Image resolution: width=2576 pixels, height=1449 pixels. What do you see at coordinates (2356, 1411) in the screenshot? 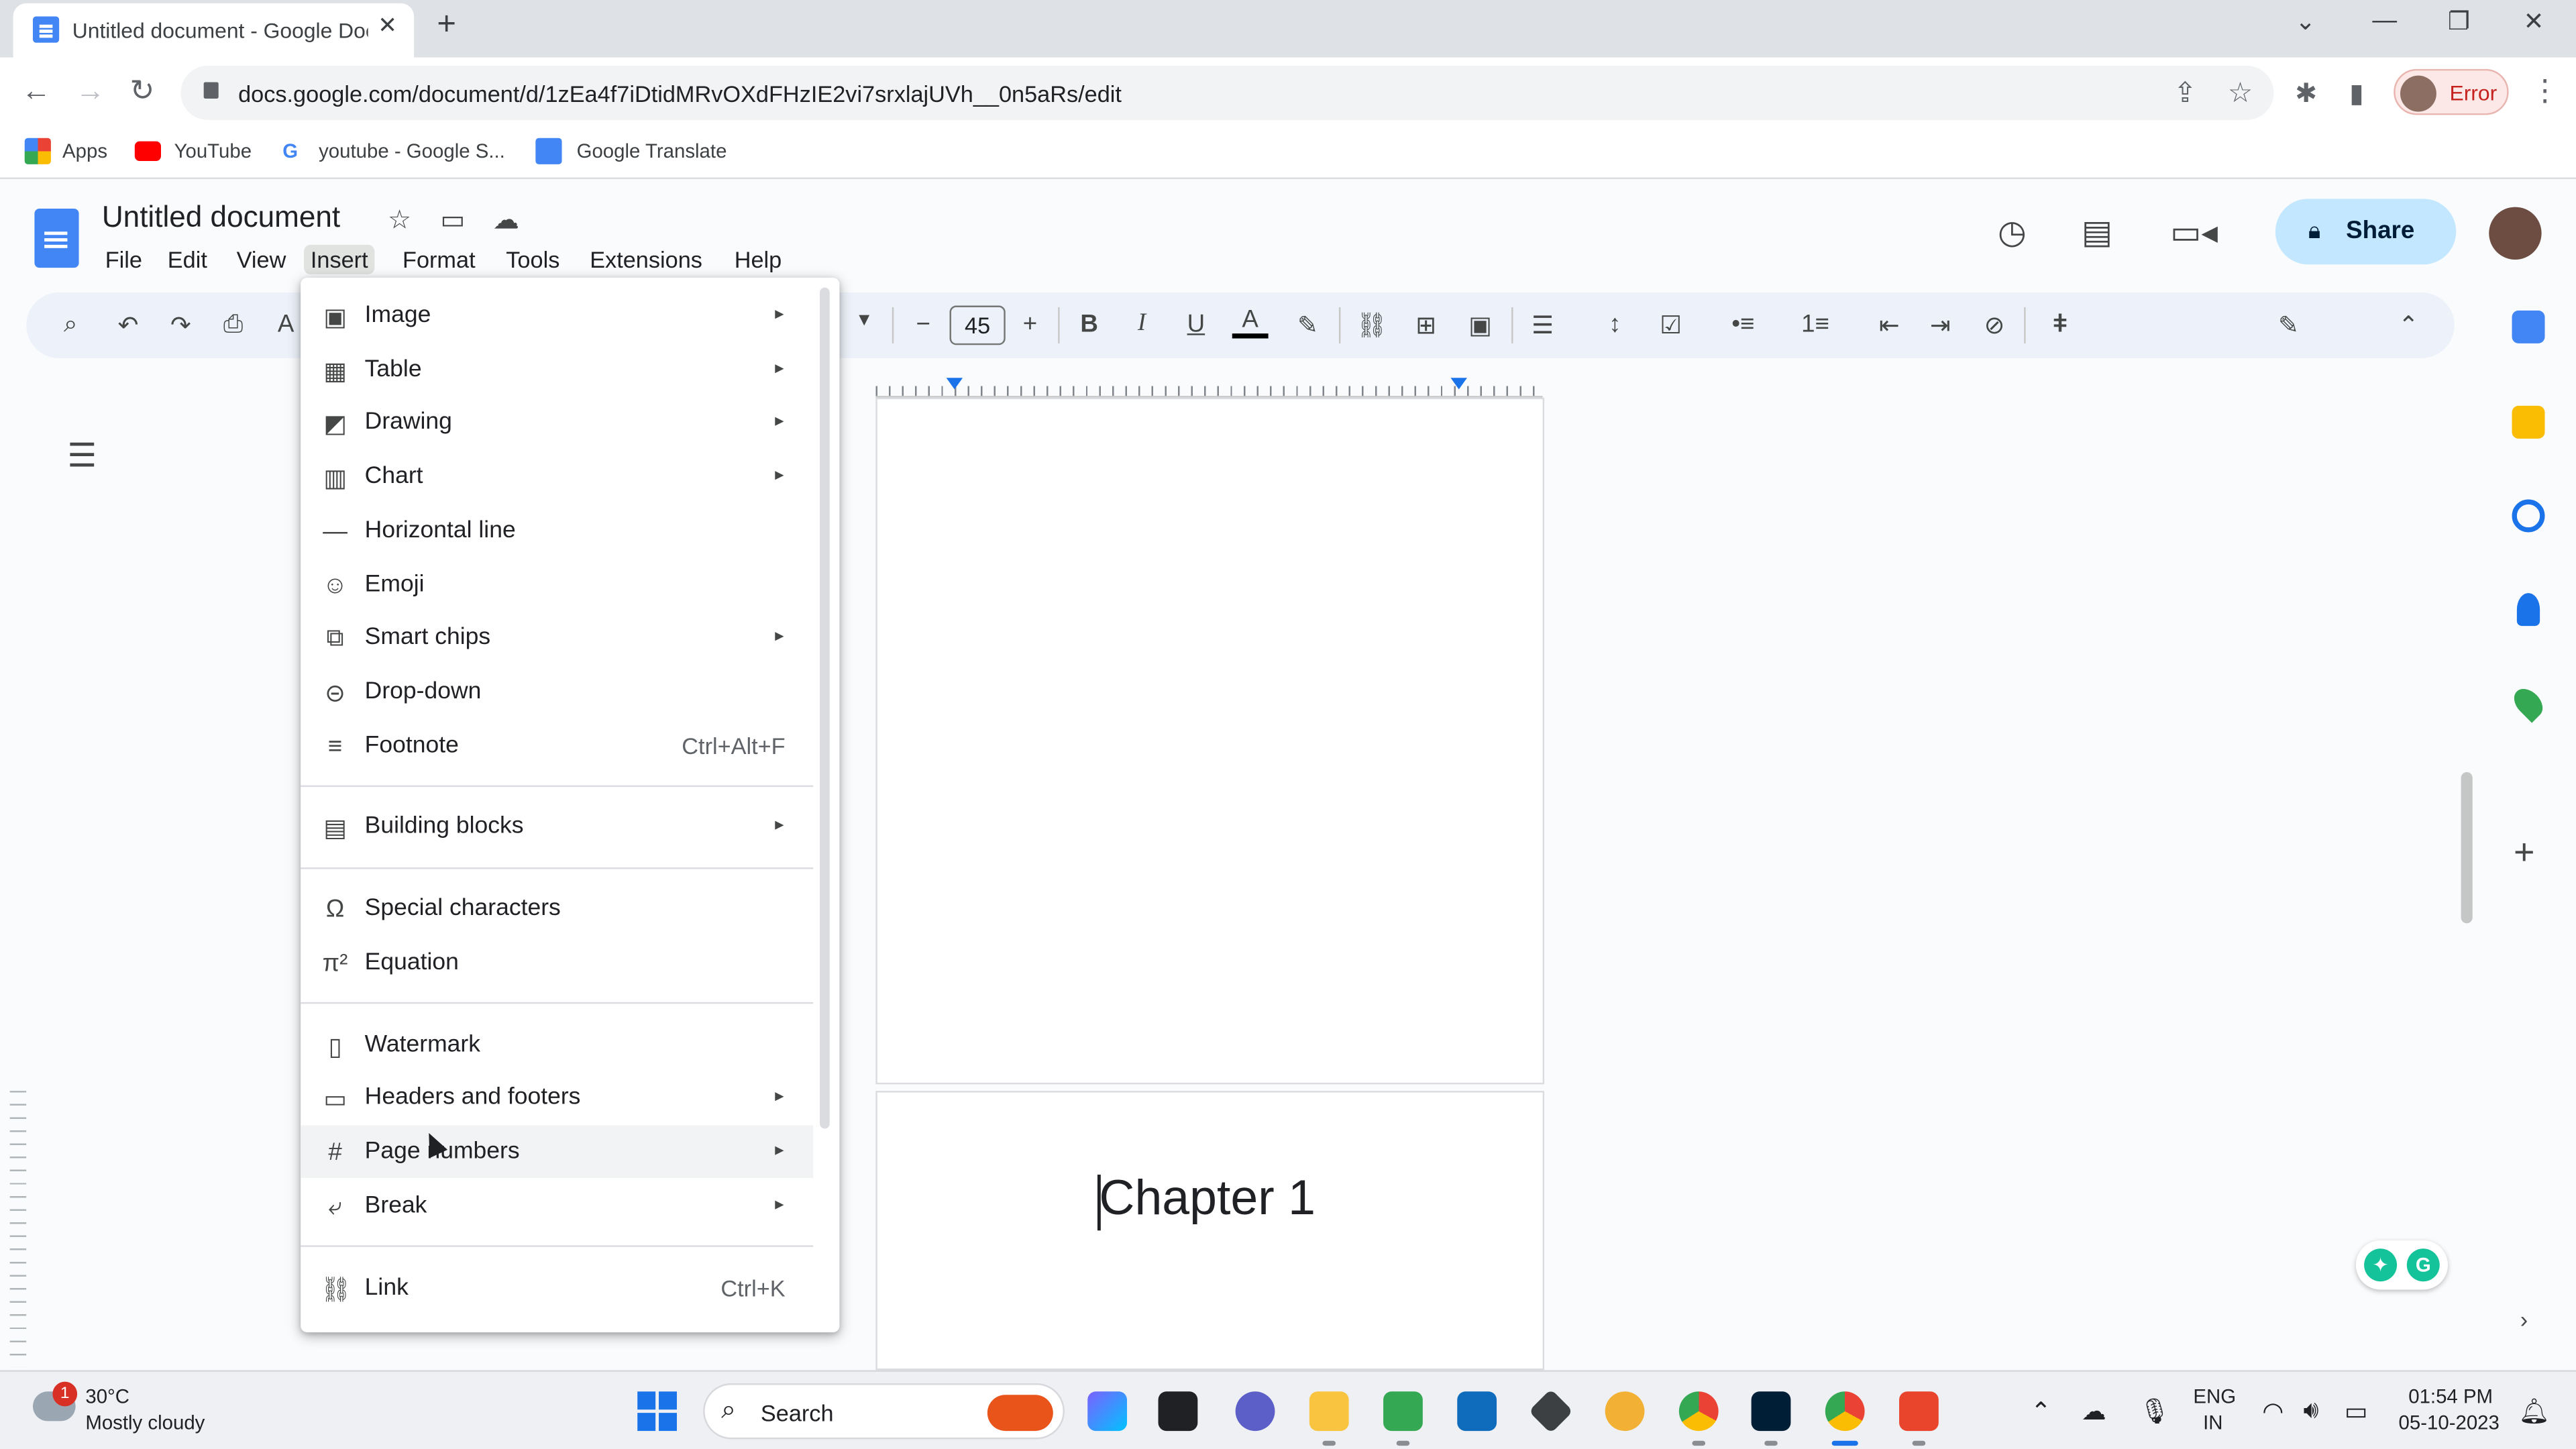
I see `battery-icon: ▭` at bounding box center [2356, 1411].